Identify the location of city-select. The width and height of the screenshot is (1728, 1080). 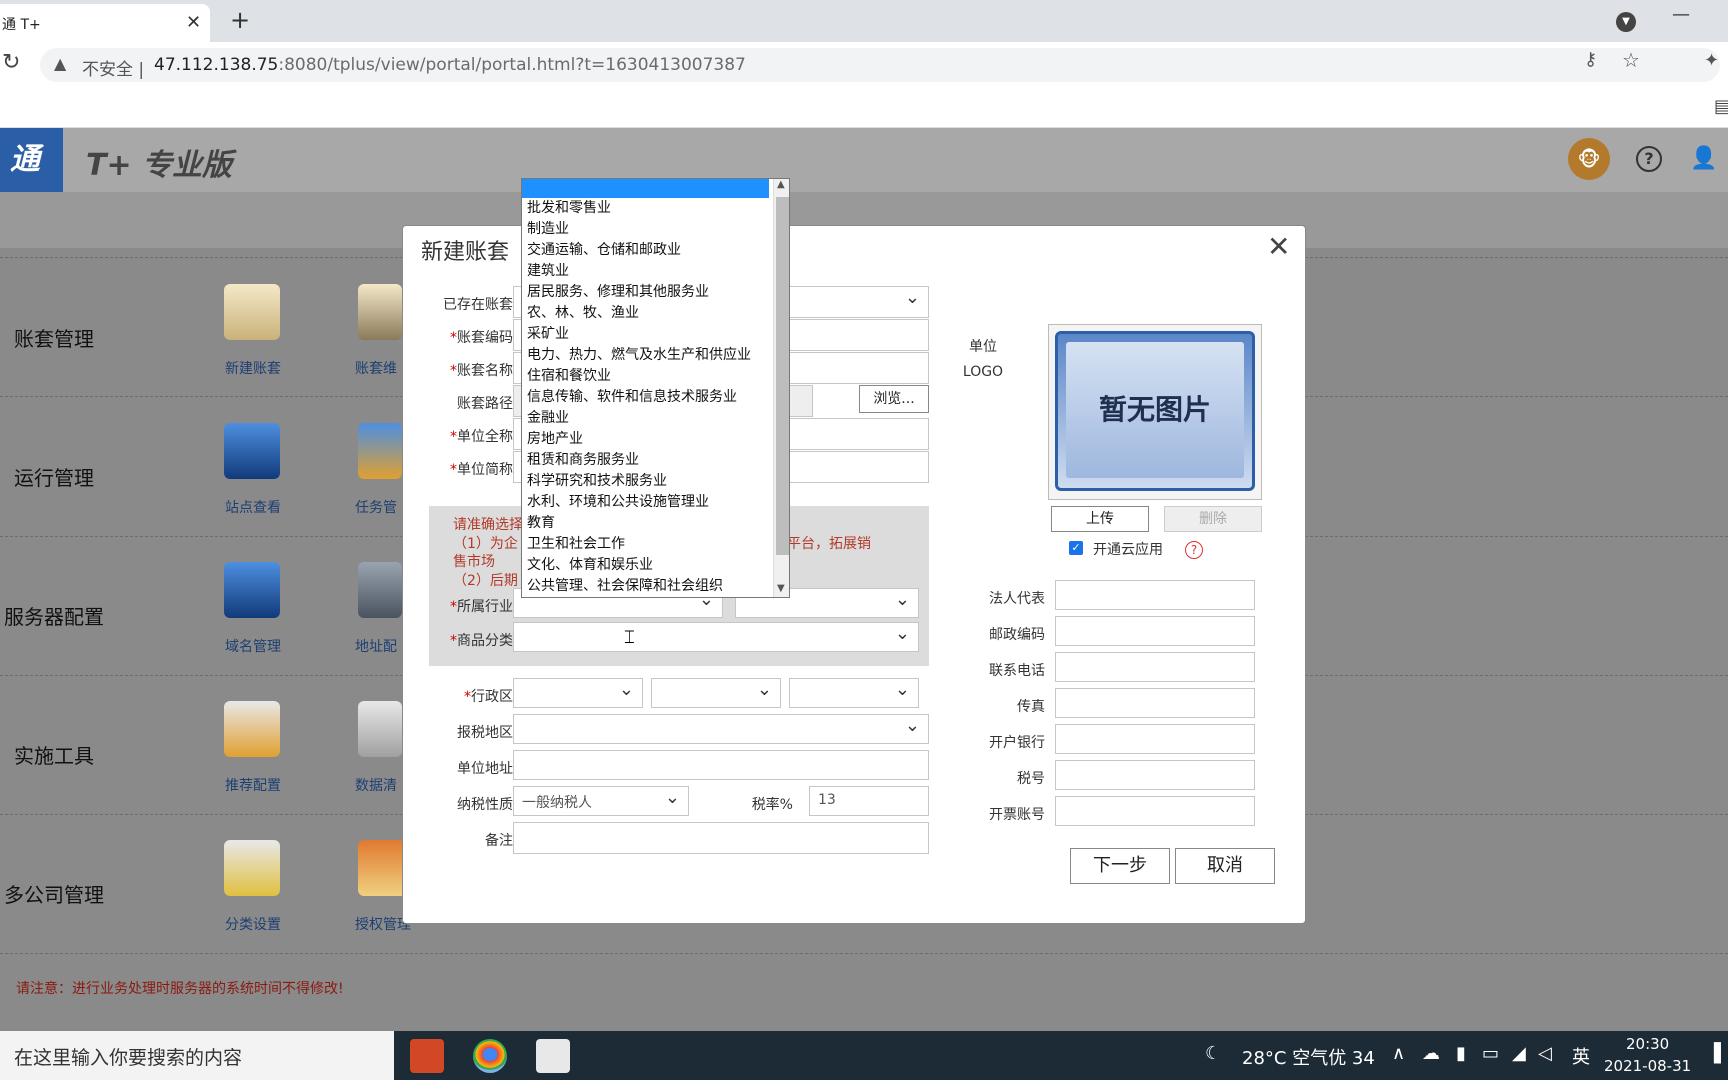
(716, 693).